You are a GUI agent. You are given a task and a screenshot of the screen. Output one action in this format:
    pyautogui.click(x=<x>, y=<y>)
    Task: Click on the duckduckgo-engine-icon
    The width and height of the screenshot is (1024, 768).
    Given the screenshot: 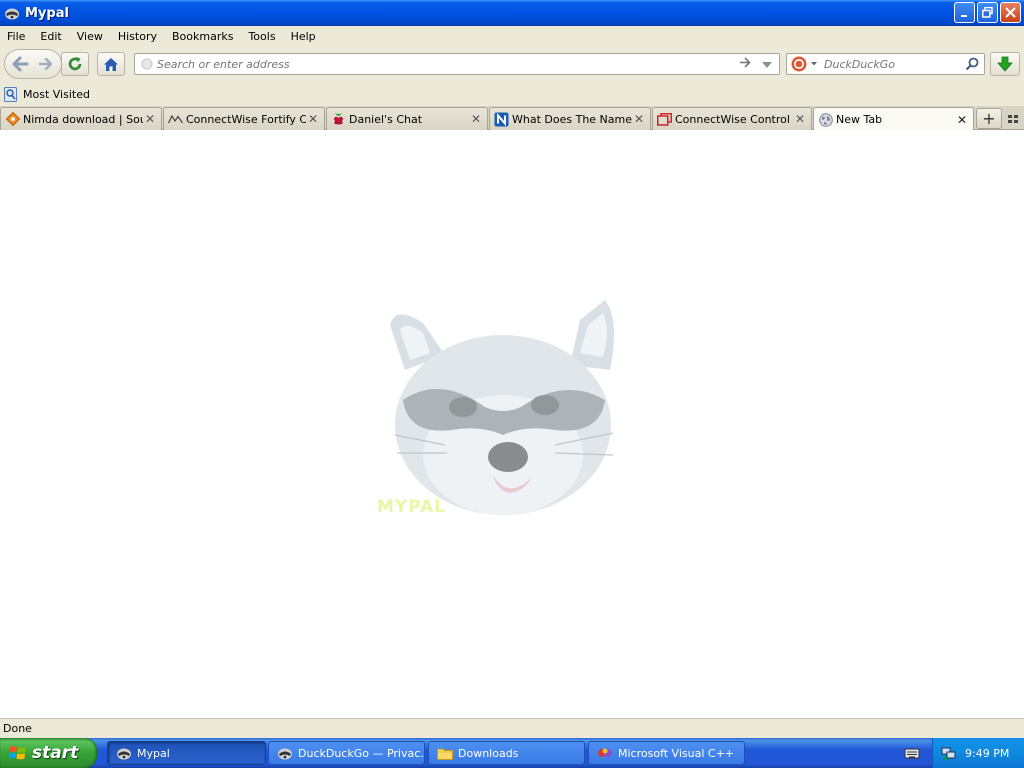 What is the action you would take?
    pyautogui.click(x=804, y=64)
    